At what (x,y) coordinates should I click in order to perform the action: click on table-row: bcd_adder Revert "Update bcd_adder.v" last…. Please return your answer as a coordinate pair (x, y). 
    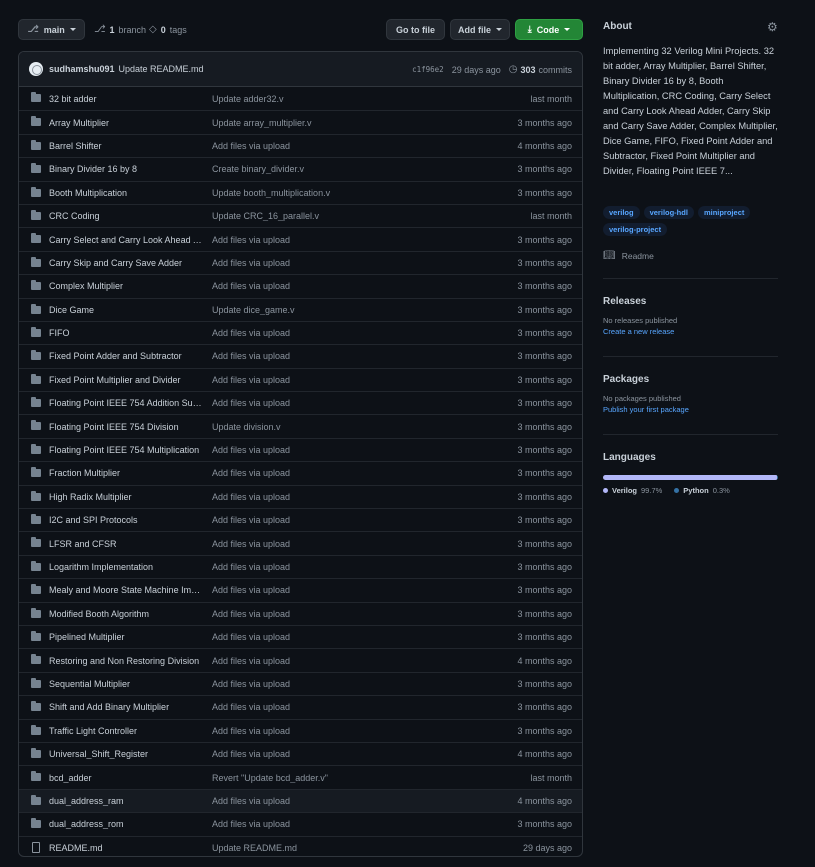
    Looking at the image, I should click on (300, 776).